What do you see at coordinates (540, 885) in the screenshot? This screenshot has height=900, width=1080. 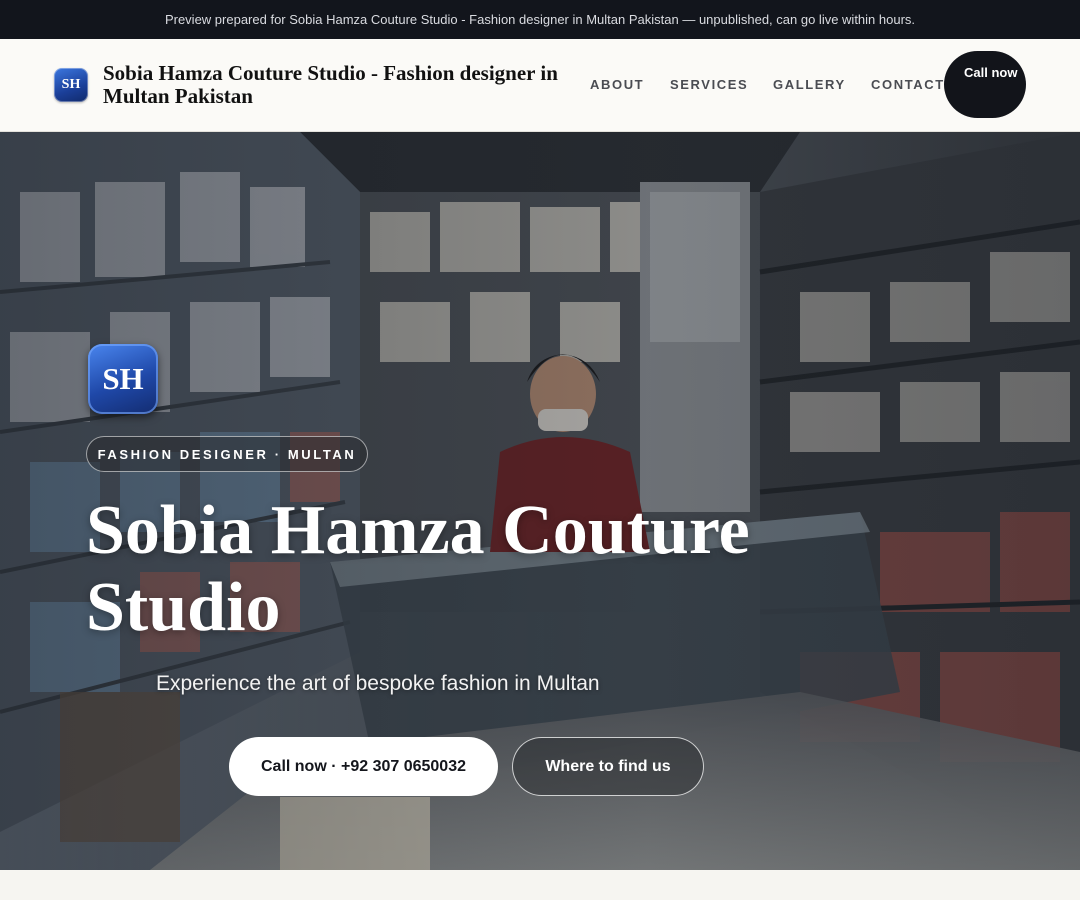 I see `next-section` at bounding box center [540, 885].